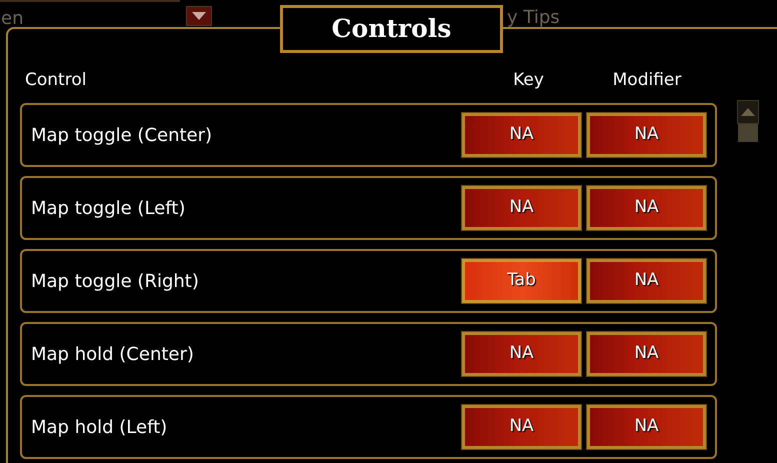 The image size is (777, 463). What do you see at coordinates (368, 135) in the screenshot?
I see `control-row: Map toggle (Center) NA NA` at bounding box center [368, 135].